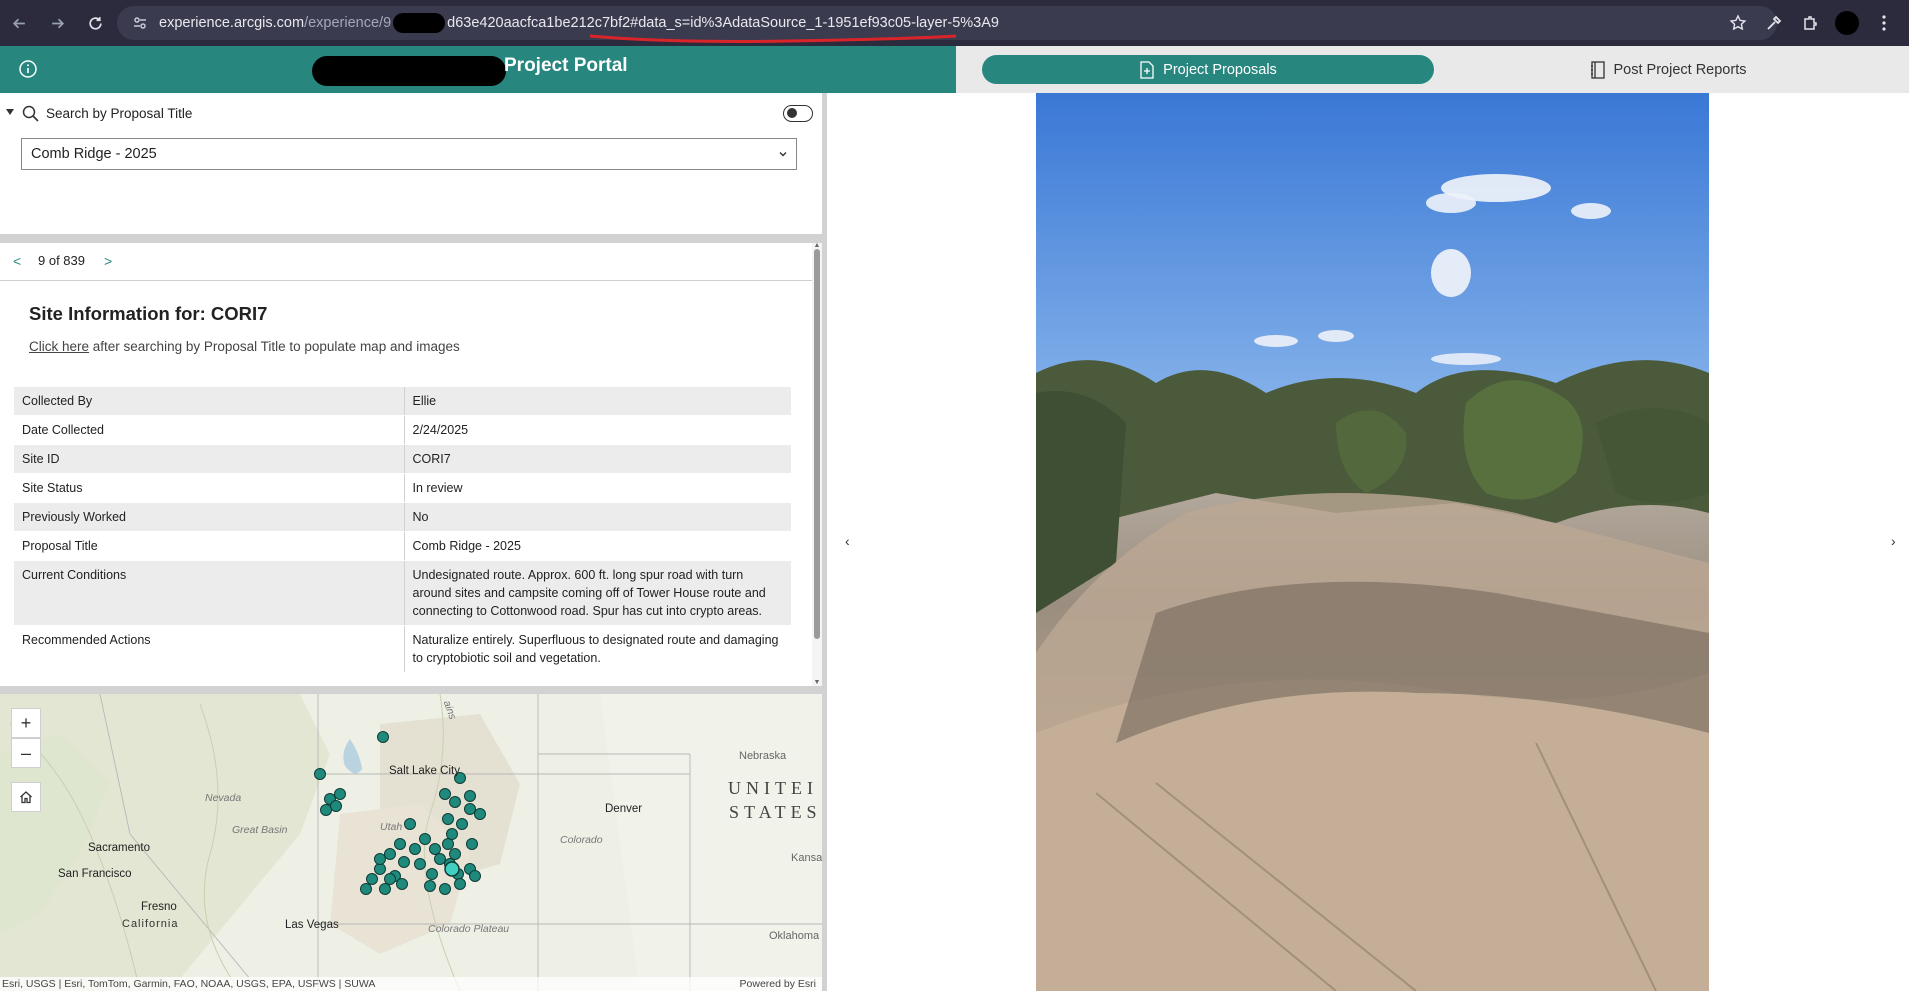 This screenshot has height=991, width=1909. I want to click on search-header: Search by Proposal Title, so click(411, 113).